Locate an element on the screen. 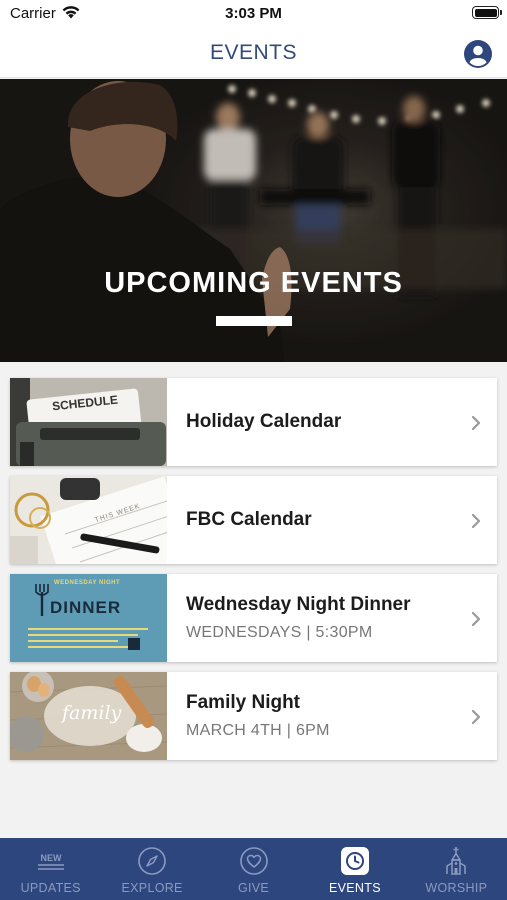 The width and height of the screenshot is (507, 900). tab-worship: WORSHIP is located at coordinates (456, 869).